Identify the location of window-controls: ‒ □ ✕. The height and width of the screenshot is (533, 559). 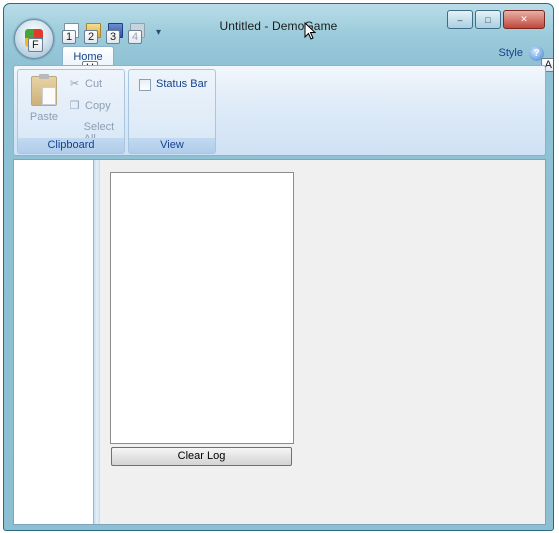
(496, 19).